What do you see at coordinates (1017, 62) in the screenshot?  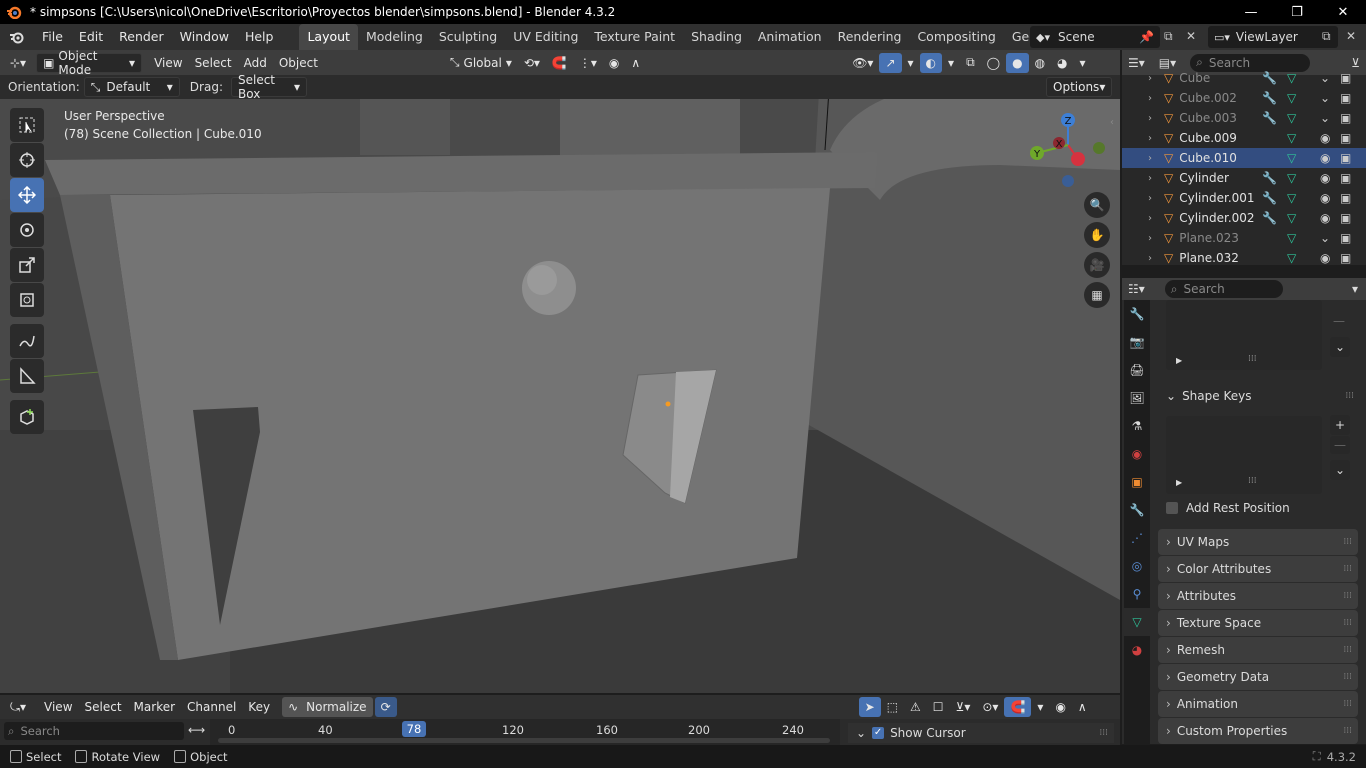 I see `solid-shading-icon: ●` at bounding box center [1017, 62].